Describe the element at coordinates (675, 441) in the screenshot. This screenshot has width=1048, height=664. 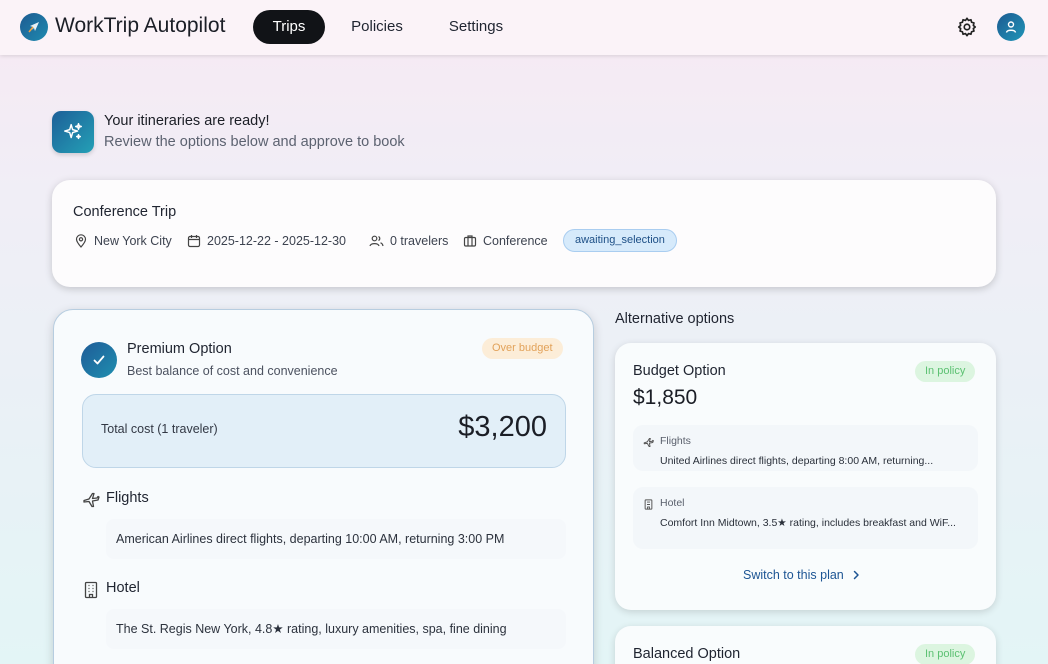
I see `alt-flights-label: Flights` at that location.